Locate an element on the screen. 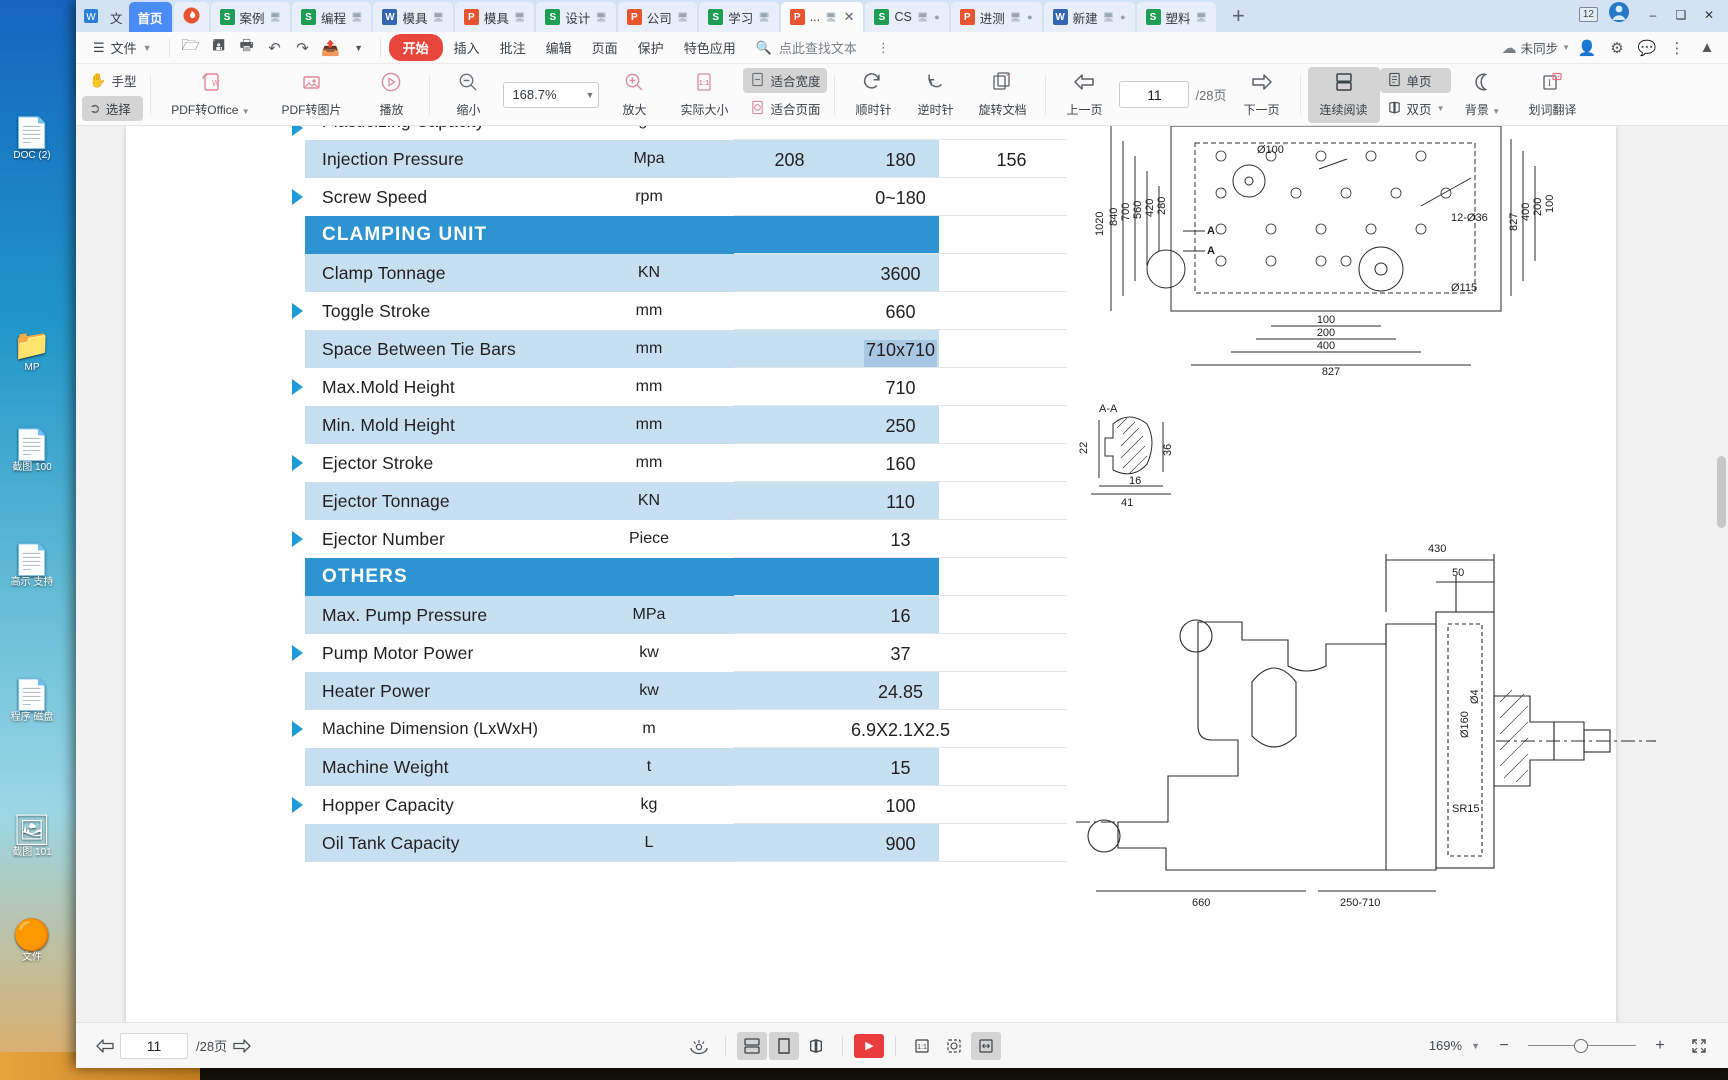  vertical-scrollbar is located at coordinates (1721, 574).